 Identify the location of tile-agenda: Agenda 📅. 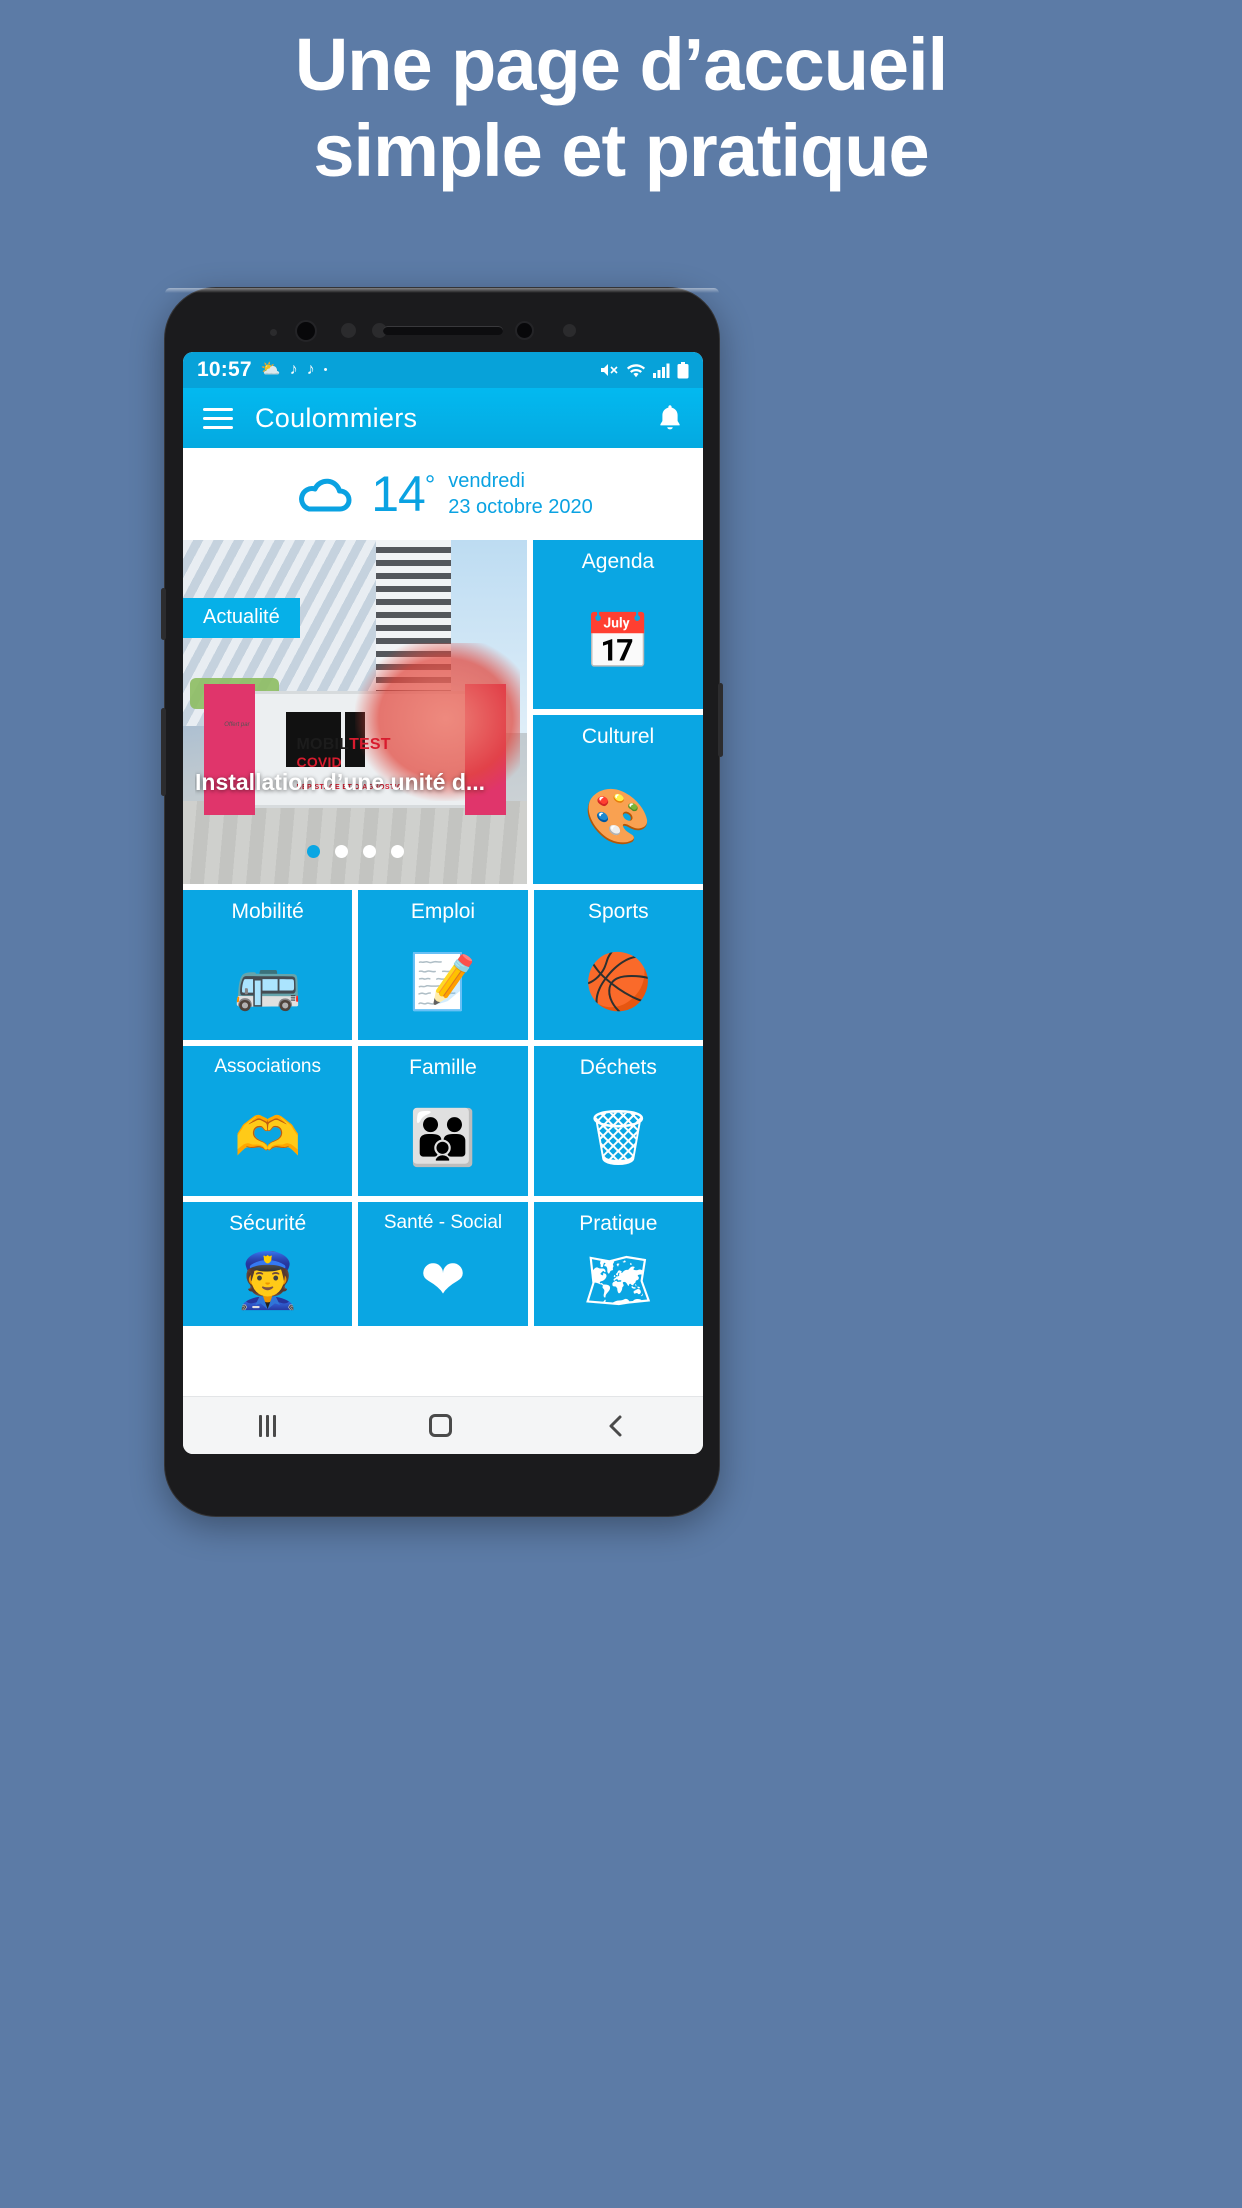
(618, 624).